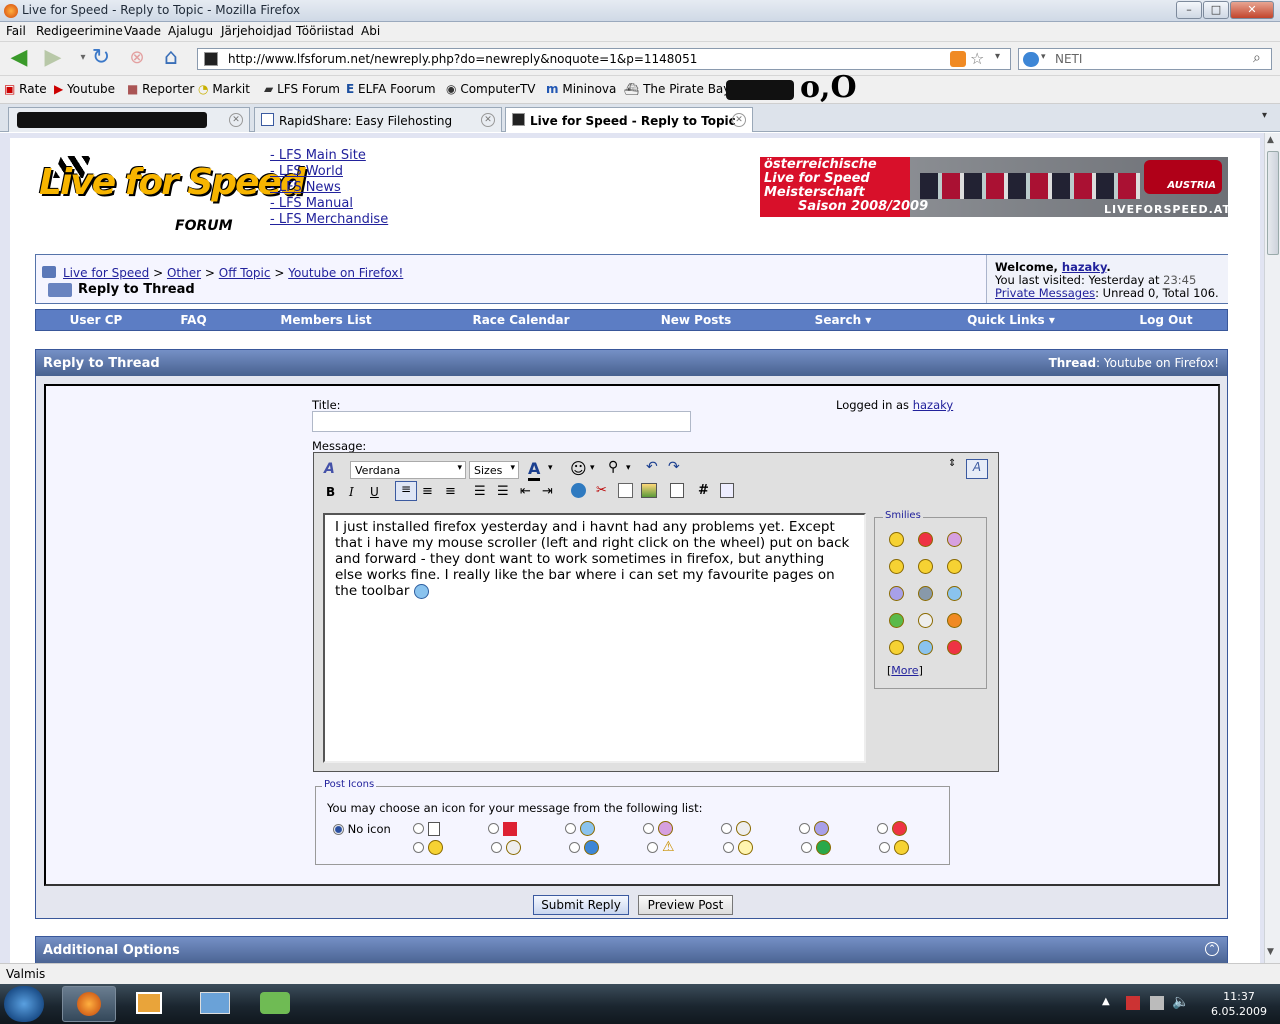  What do you see at coordinates (521, 320) in the screenshot?
I see `nav-race-calendar: Race Calendar` at bounding box center [521, 320].